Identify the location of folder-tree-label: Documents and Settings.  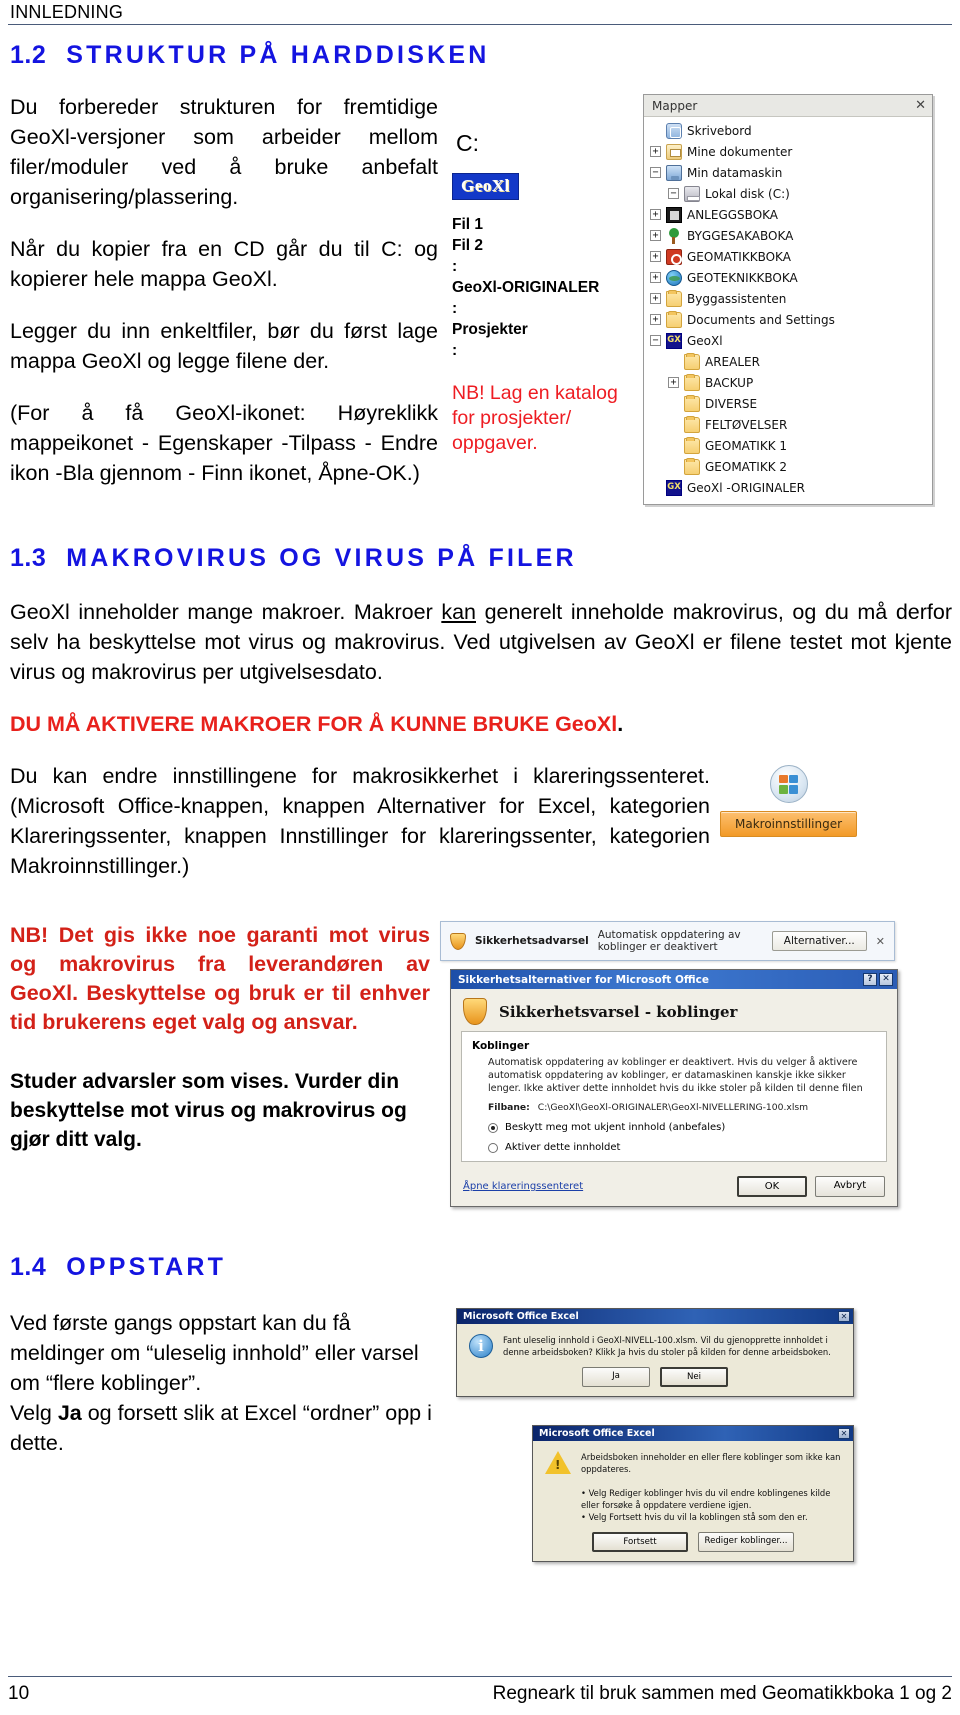
(761, 319).